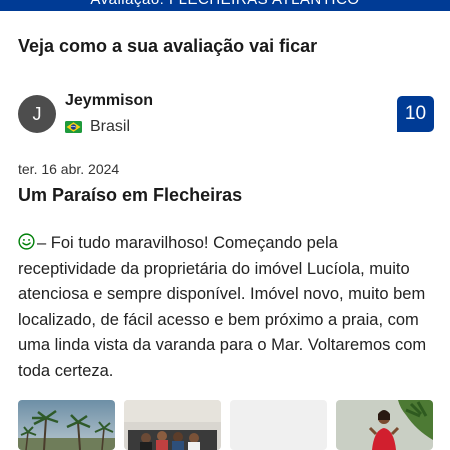  I want to click on review-photo-woman, so click(384, 425).